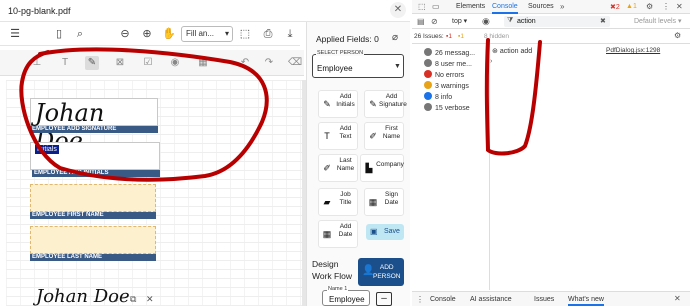 Image resolution: width=690 pixels, height=306 pixels. I want to click on tab-console: Console, so click(505, 8).